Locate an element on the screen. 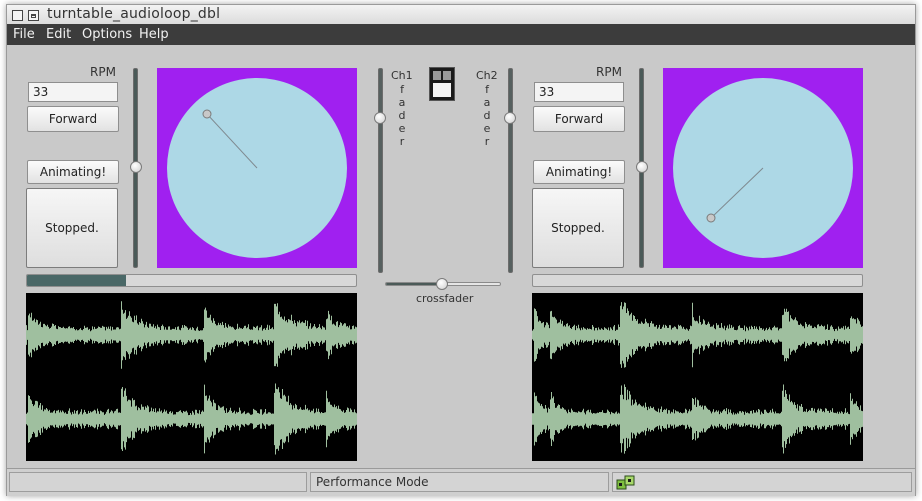  switch-toggle-block is located at coordinates (442, 90).